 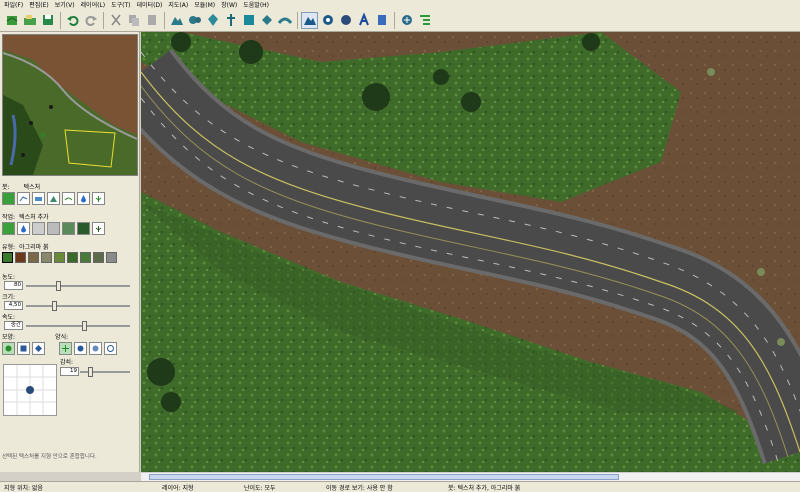 I want to click on density-value: 80, so click(x=13, y=285).